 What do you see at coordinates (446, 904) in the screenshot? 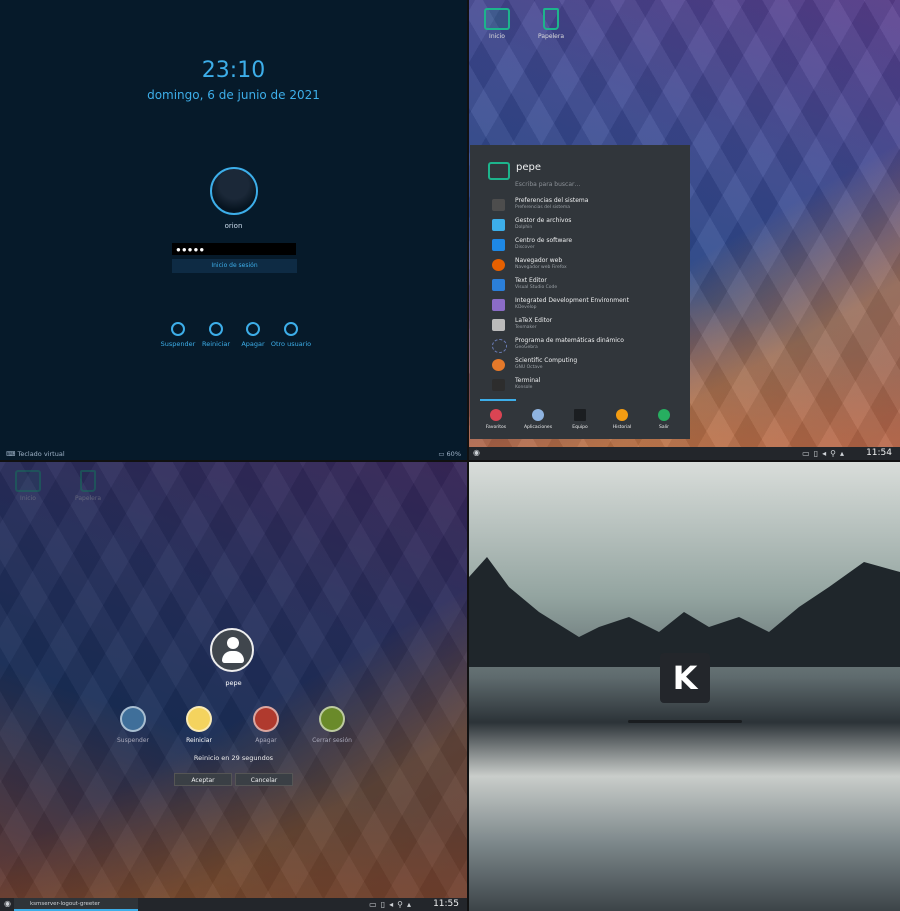
I see `panel-clock: 11:55` at bounding box center [446, 904].